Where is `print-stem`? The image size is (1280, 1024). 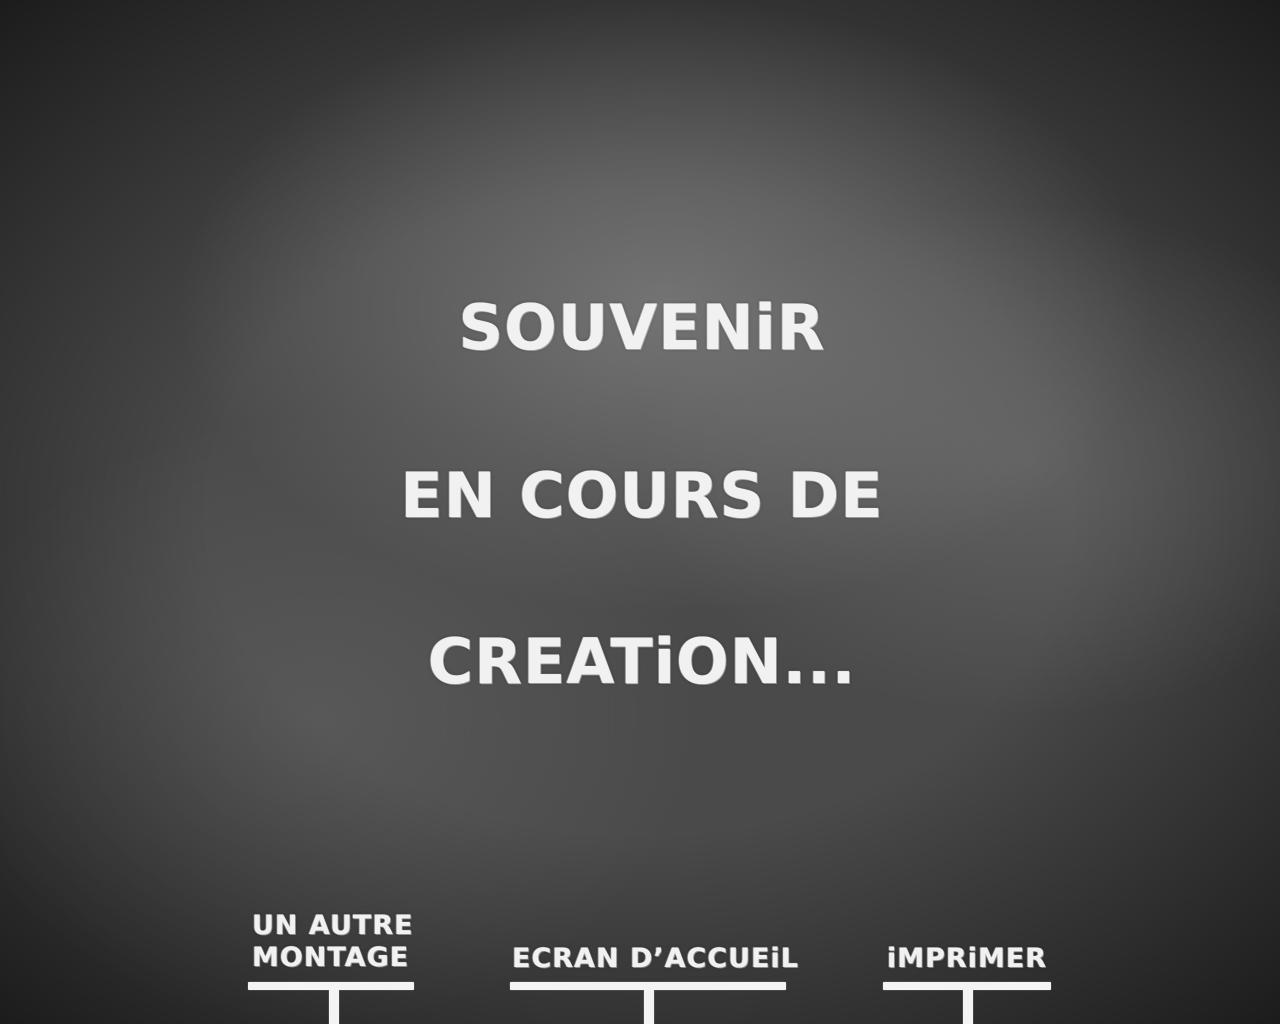 print-stem is located at coordinates (968, 1007).